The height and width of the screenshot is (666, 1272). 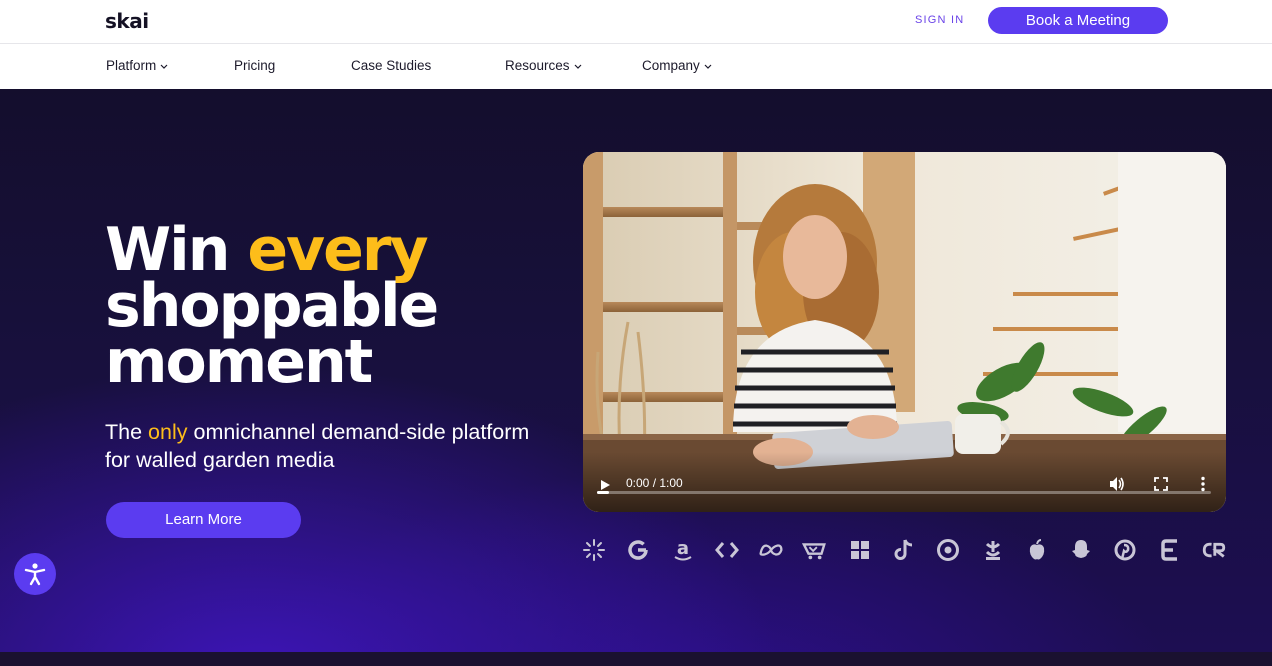 I want to click on fullscreen-icon, so click(x=1161, y=484).